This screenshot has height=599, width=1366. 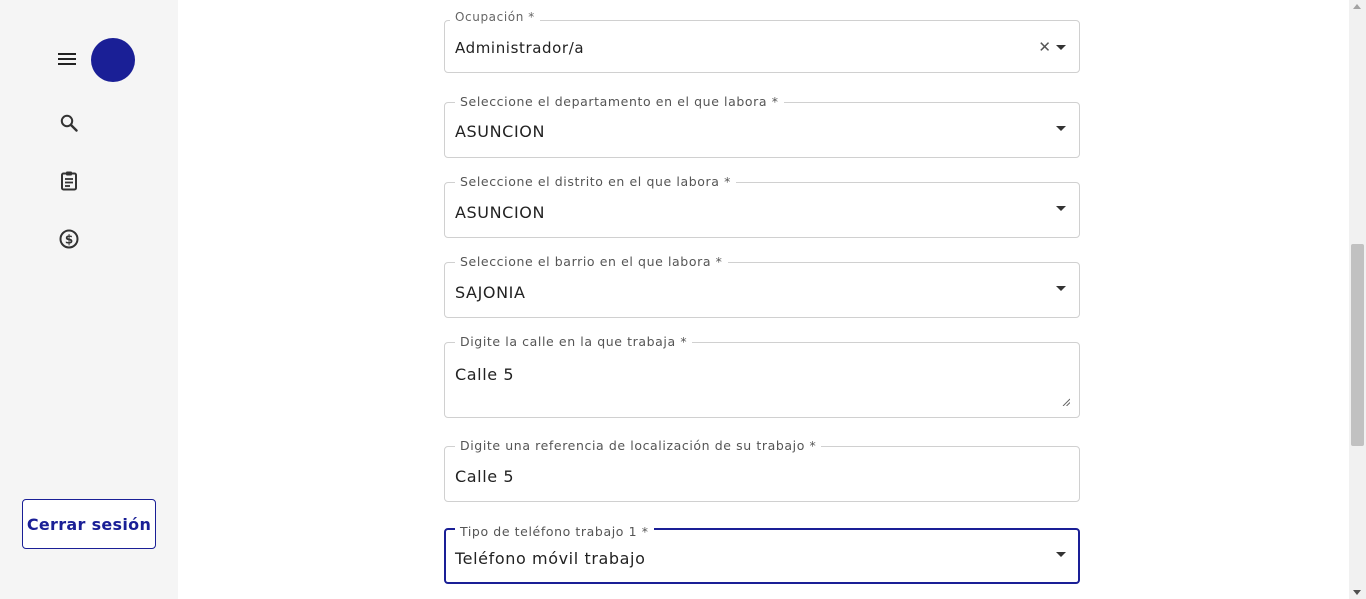 What do you see at coordinates (554, 531) in the screenshot?
I see `tipo-telefono-label: Tipo de teléfono trabajo 1 *` at bounding box center [554, 531].